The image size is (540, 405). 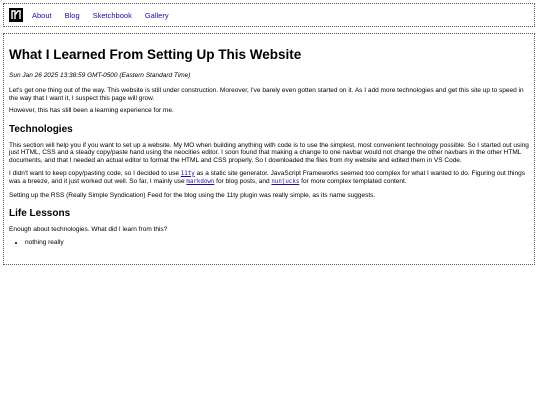 I want to click on link-11ty: 11ty, so click(x=188, y=173).